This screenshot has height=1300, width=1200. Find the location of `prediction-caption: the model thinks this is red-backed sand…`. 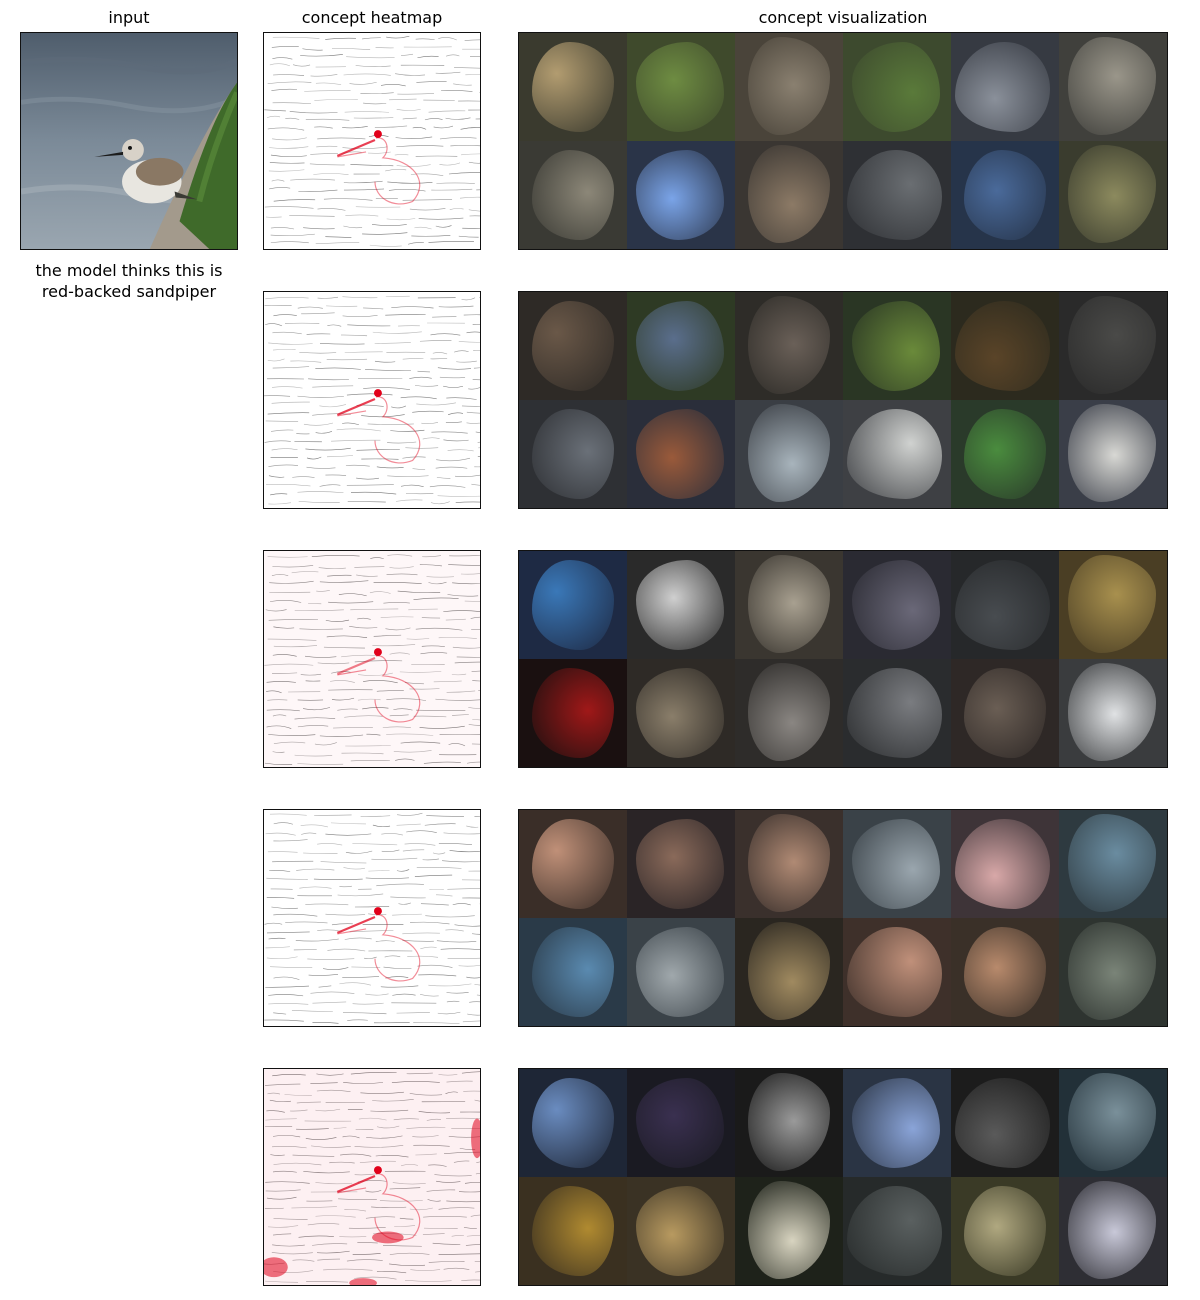

prediction-caption: the model thinks this is red-backed sand… is located at coordinates (129, 281).